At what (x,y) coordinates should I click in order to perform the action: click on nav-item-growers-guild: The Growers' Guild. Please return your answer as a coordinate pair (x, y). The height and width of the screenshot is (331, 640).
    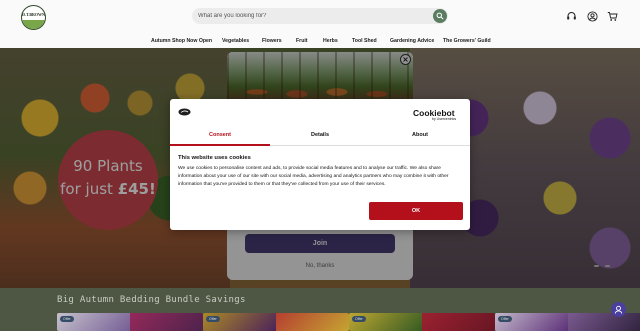
    Looking at the image, I should click on (467, 41).